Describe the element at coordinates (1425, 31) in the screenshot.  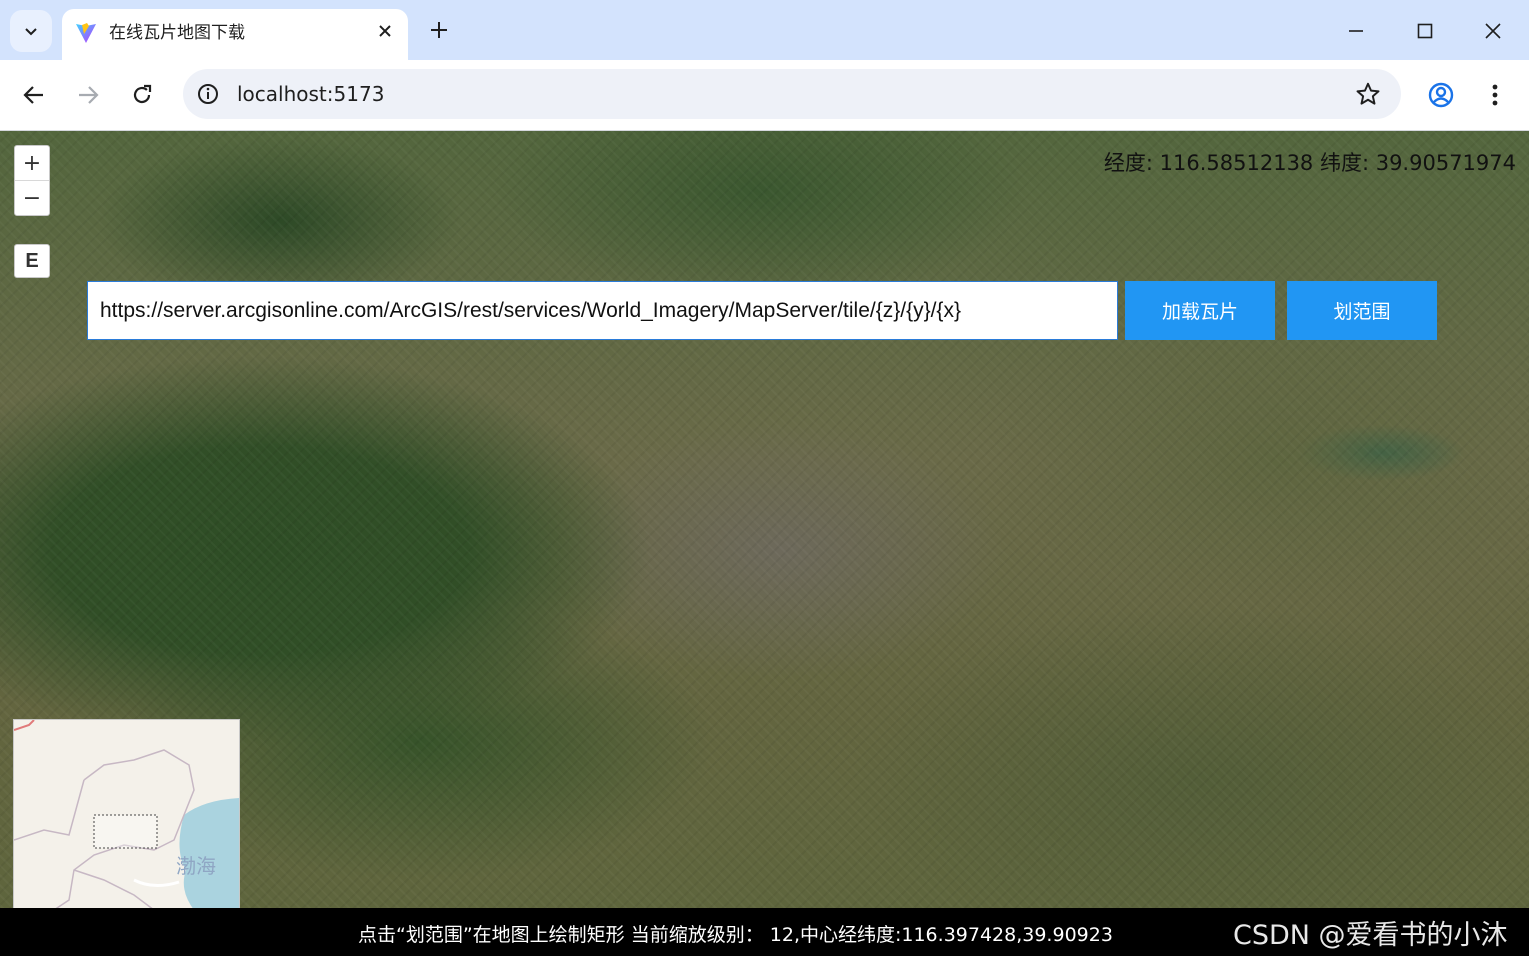
I see `maximize-icon` at that location.